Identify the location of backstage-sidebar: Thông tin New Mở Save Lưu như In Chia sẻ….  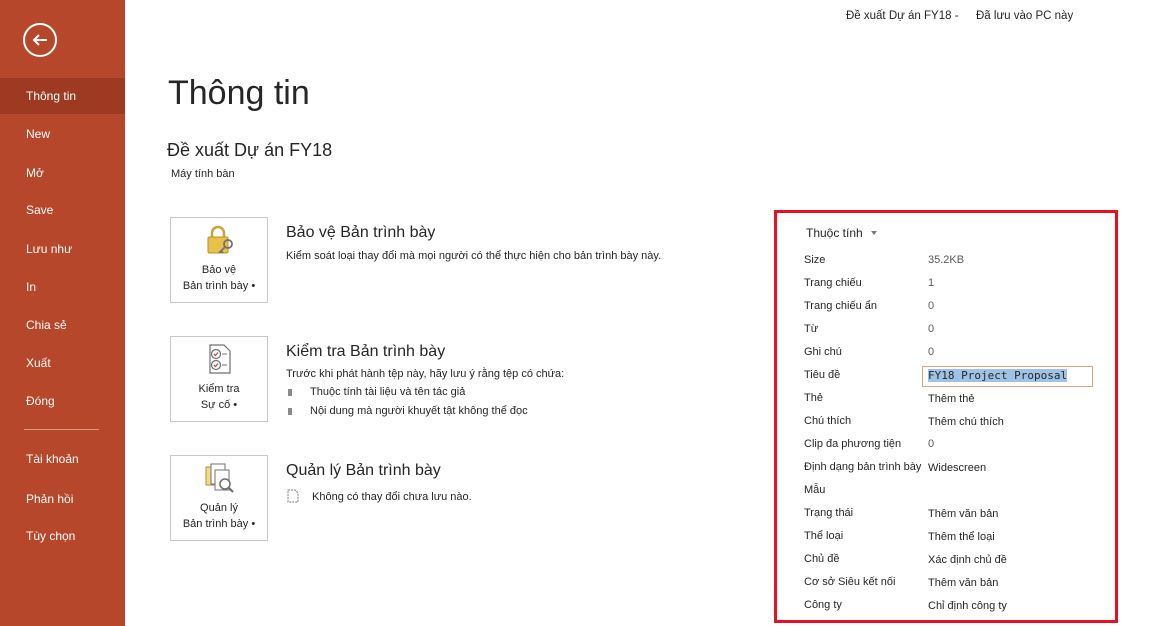
(62, 313).